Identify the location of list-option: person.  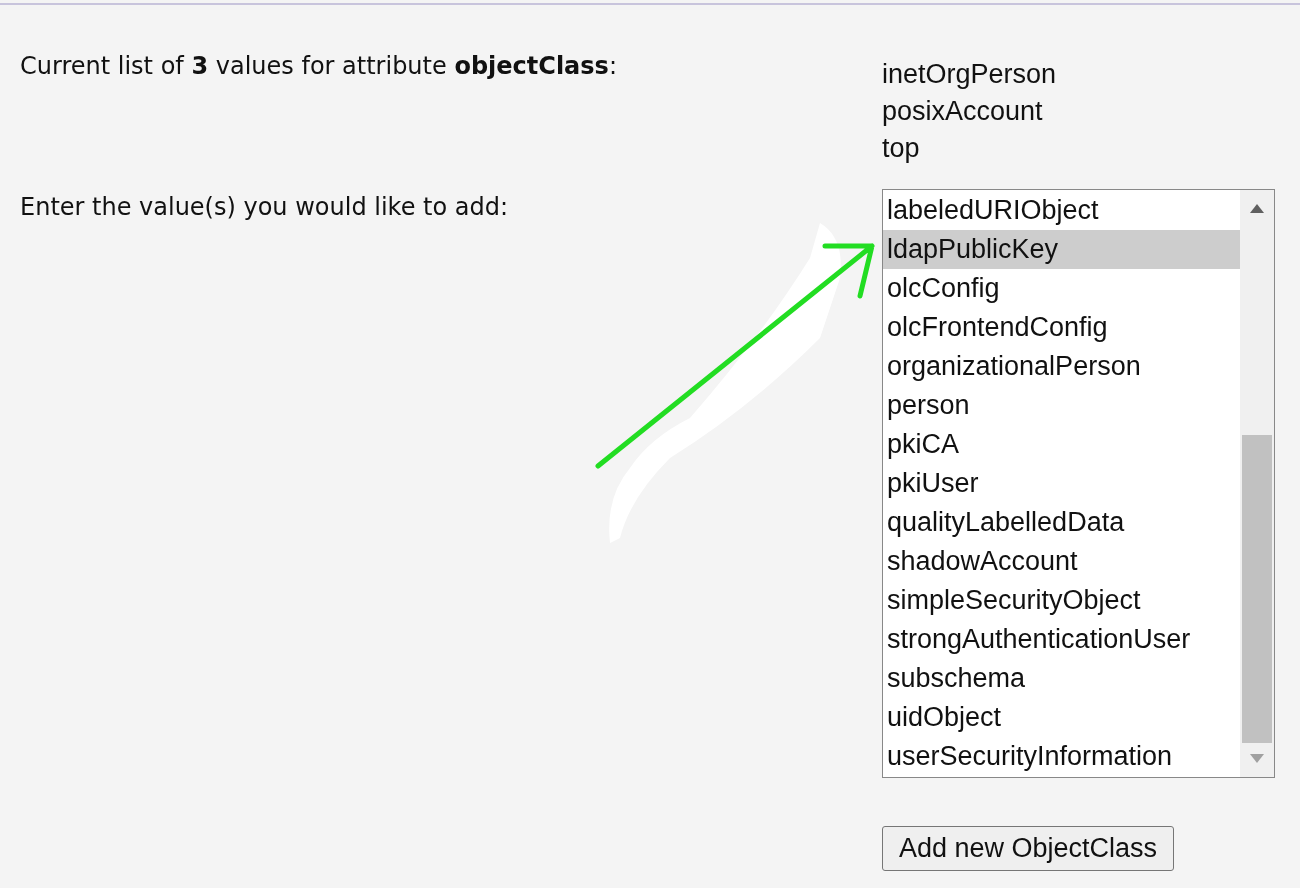
(1061, 405).